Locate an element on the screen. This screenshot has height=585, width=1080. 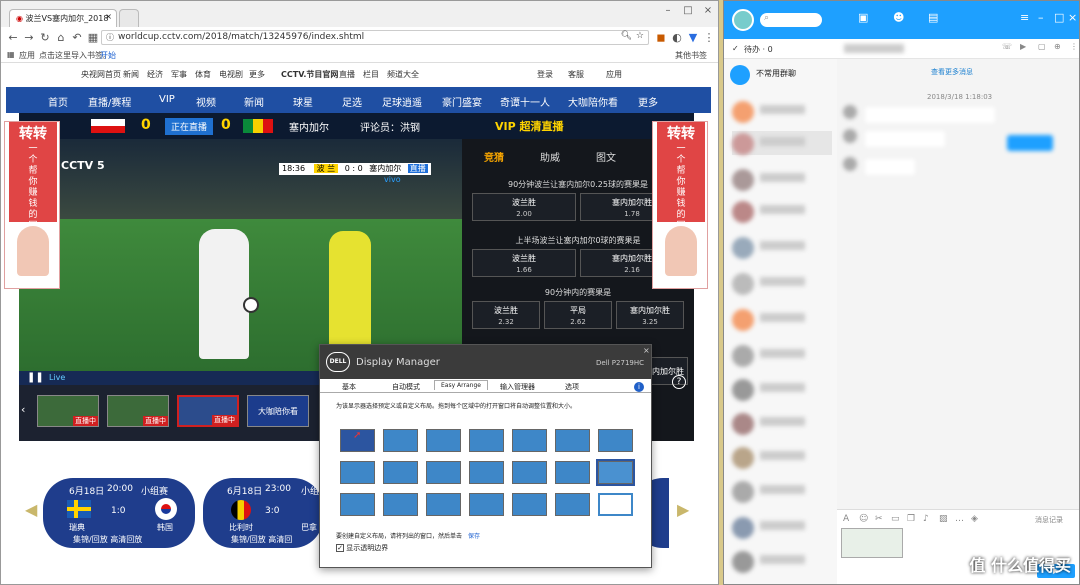
screen-share-icon: ▢ is located at coordinates (1042, 46).